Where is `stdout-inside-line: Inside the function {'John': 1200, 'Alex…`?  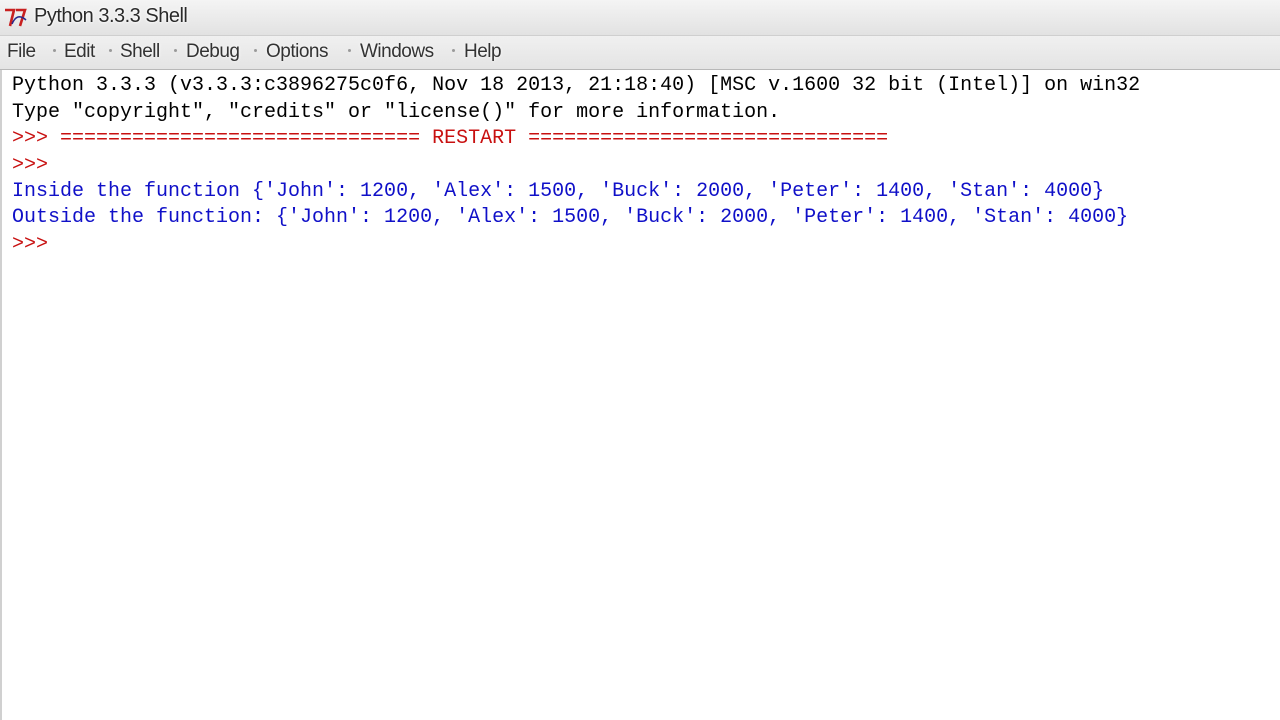
stdout-inside-line: Inside the function {'John': 1200, 'Alex… is located at coordinates (558, 191).